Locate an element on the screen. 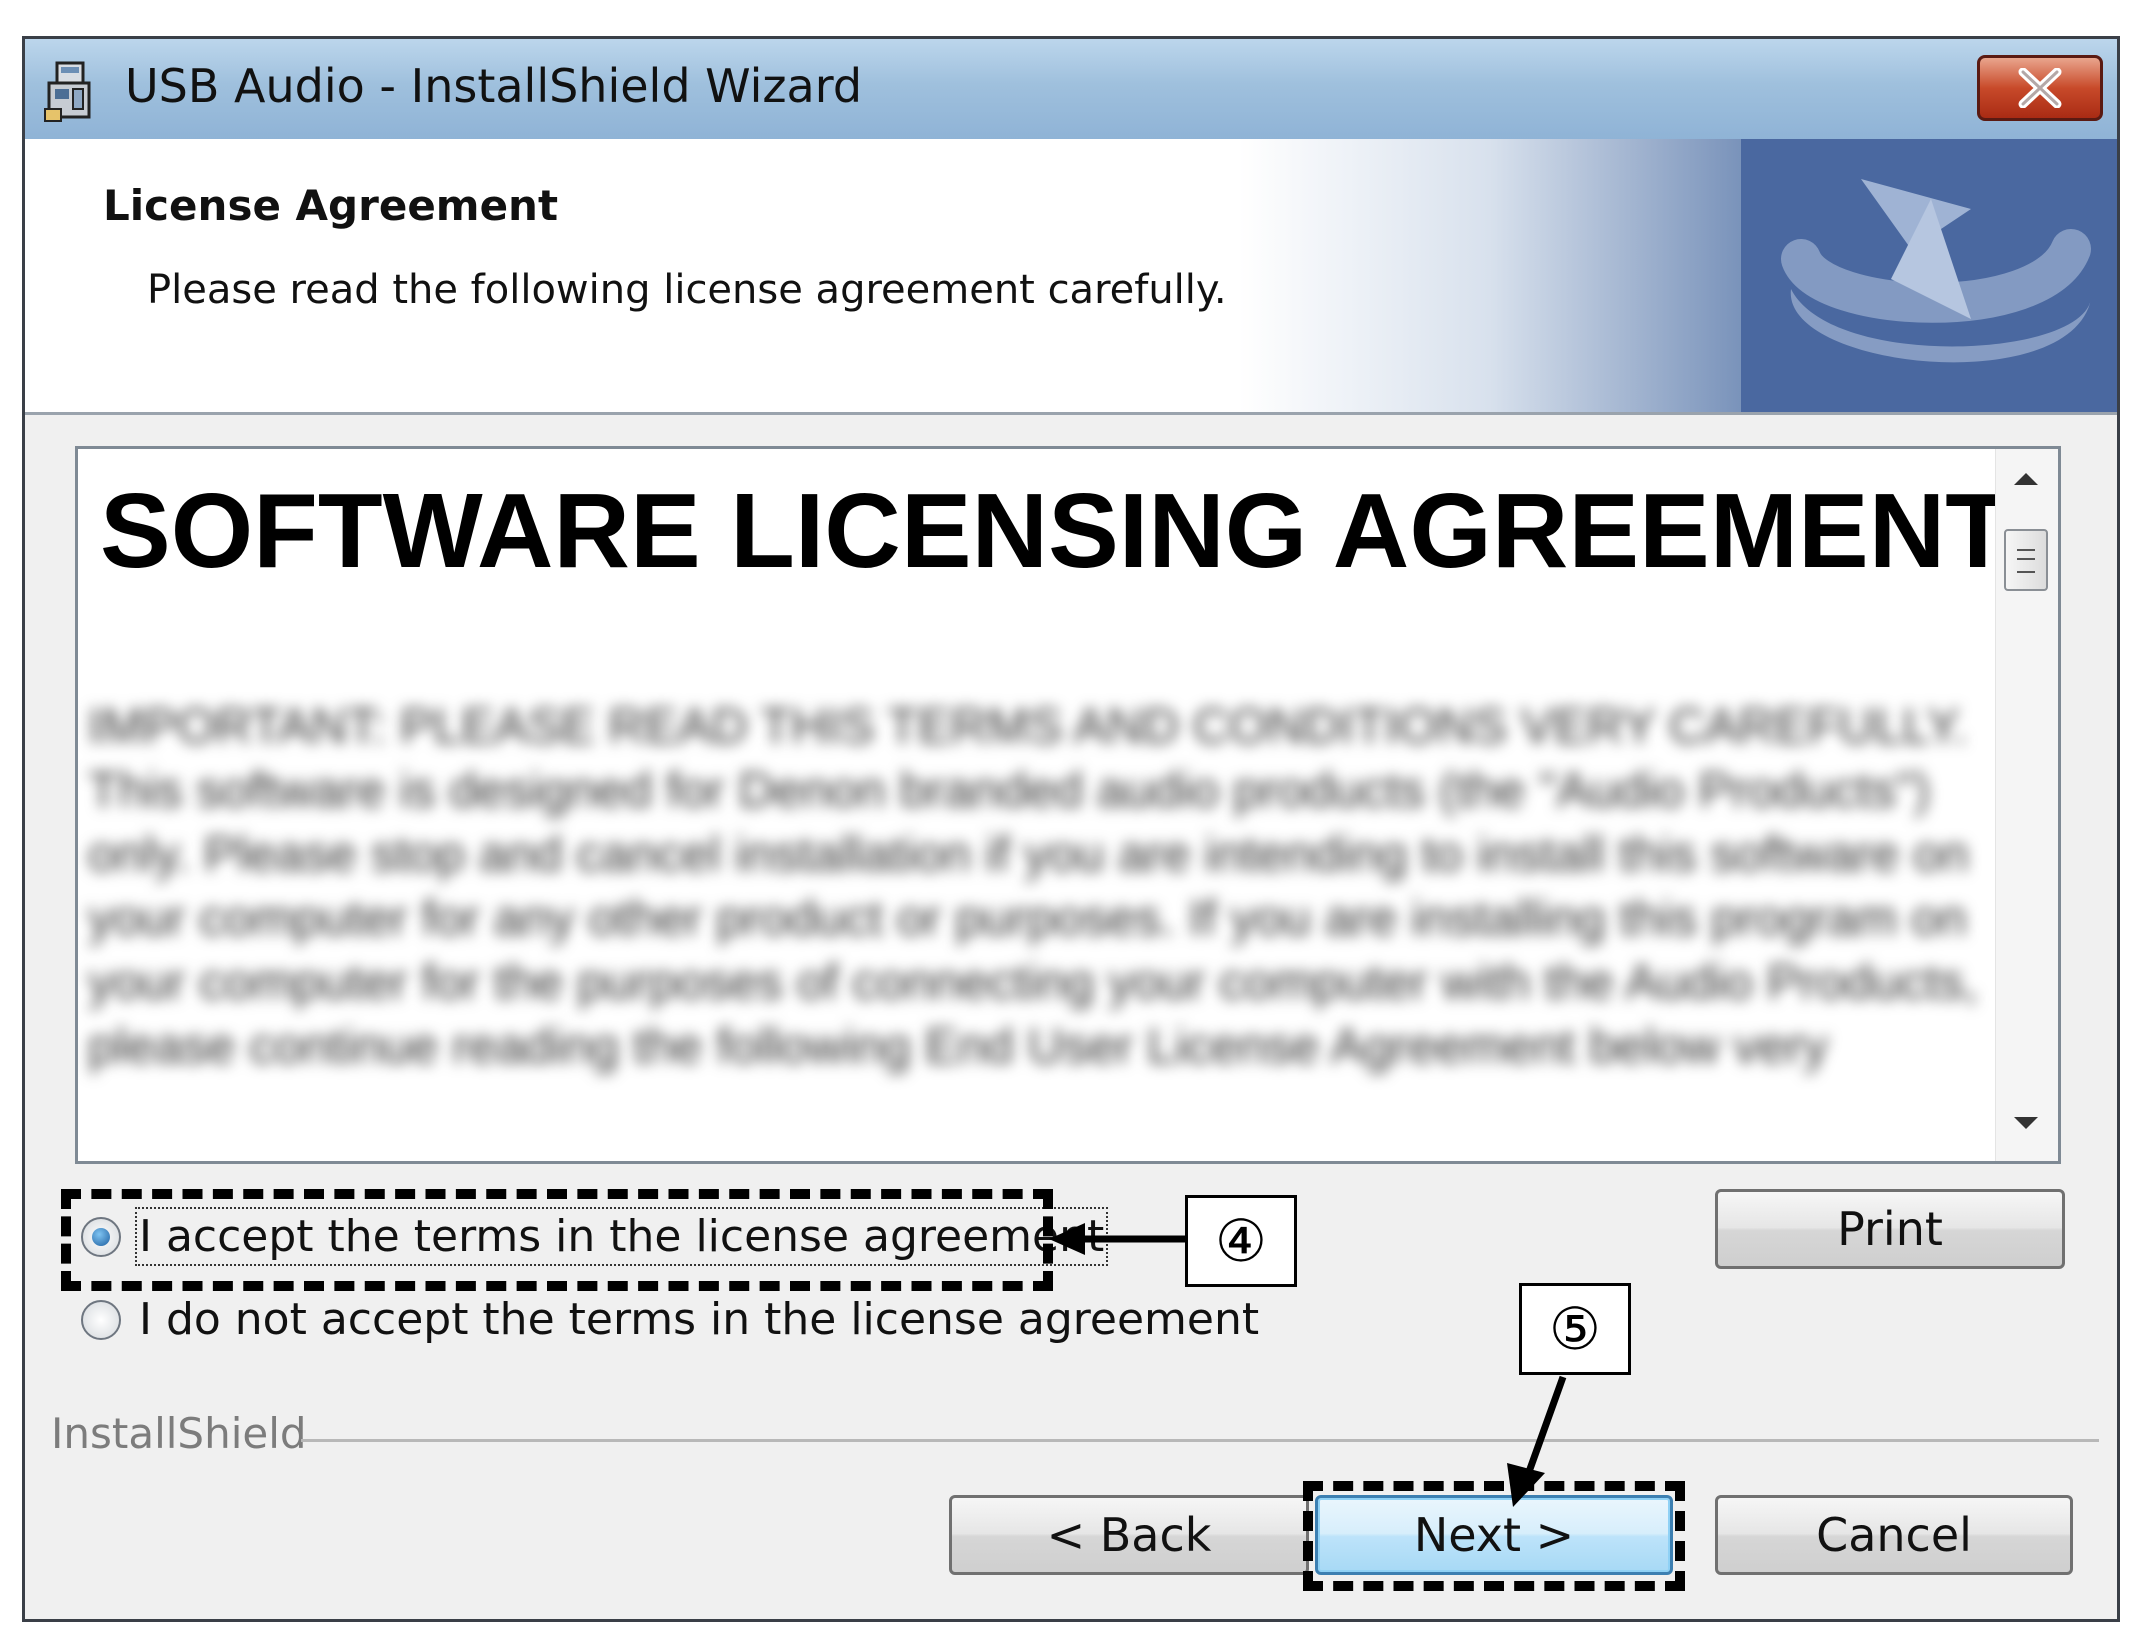  print-button: Print is located at coordinates (1890, 1229).